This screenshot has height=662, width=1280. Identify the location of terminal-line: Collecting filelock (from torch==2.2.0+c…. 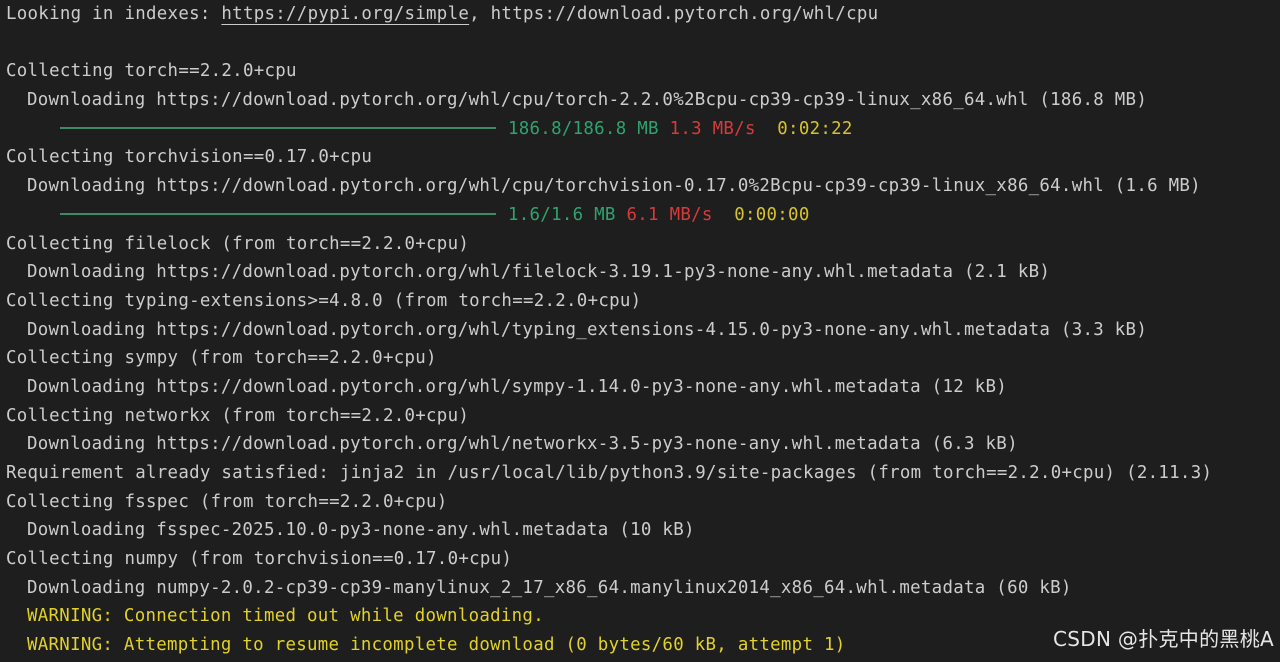
(238, 243).